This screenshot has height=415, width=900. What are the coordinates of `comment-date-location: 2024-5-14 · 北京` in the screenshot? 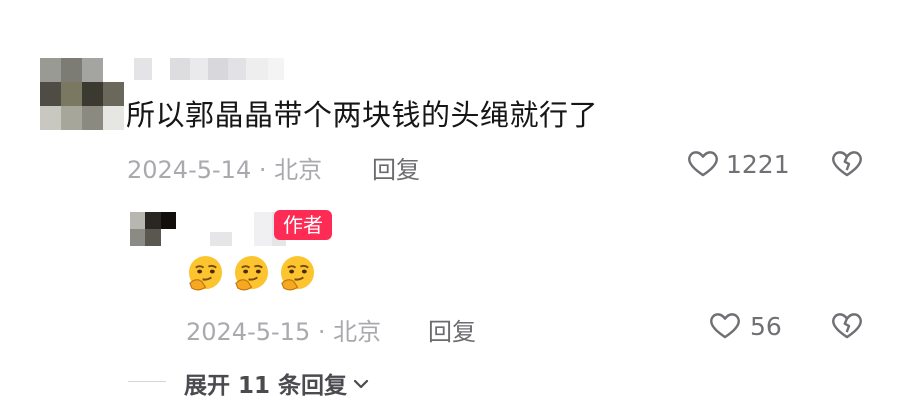 It's located at (225, 170).